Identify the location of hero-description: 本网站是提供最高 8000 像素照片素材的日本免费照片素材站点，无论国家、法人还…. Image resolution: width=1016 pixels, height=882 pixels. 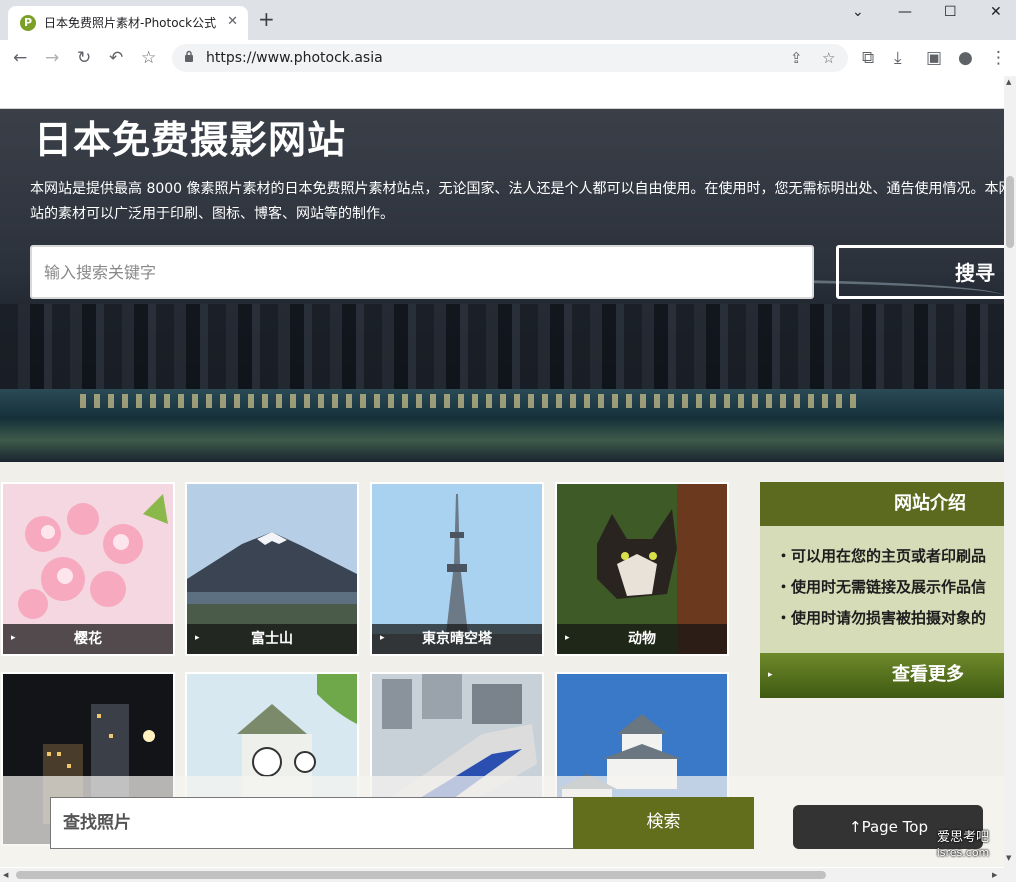
(517, 201).